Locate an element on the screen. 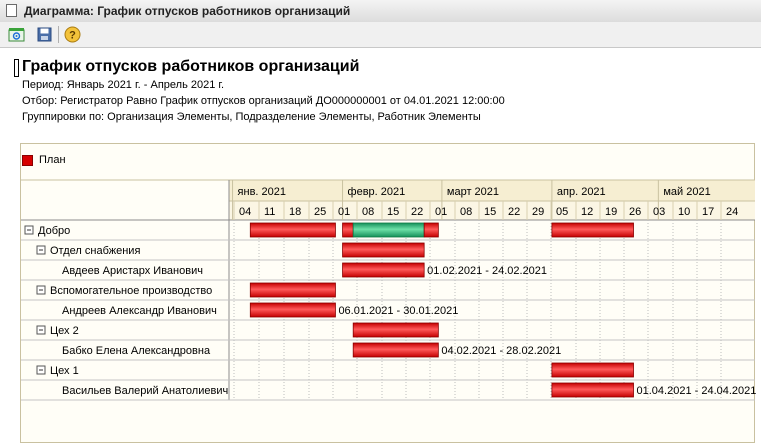 The height and width of the screenshot is (443, 761). week-label: 17 is located at coordinates (708, 212).